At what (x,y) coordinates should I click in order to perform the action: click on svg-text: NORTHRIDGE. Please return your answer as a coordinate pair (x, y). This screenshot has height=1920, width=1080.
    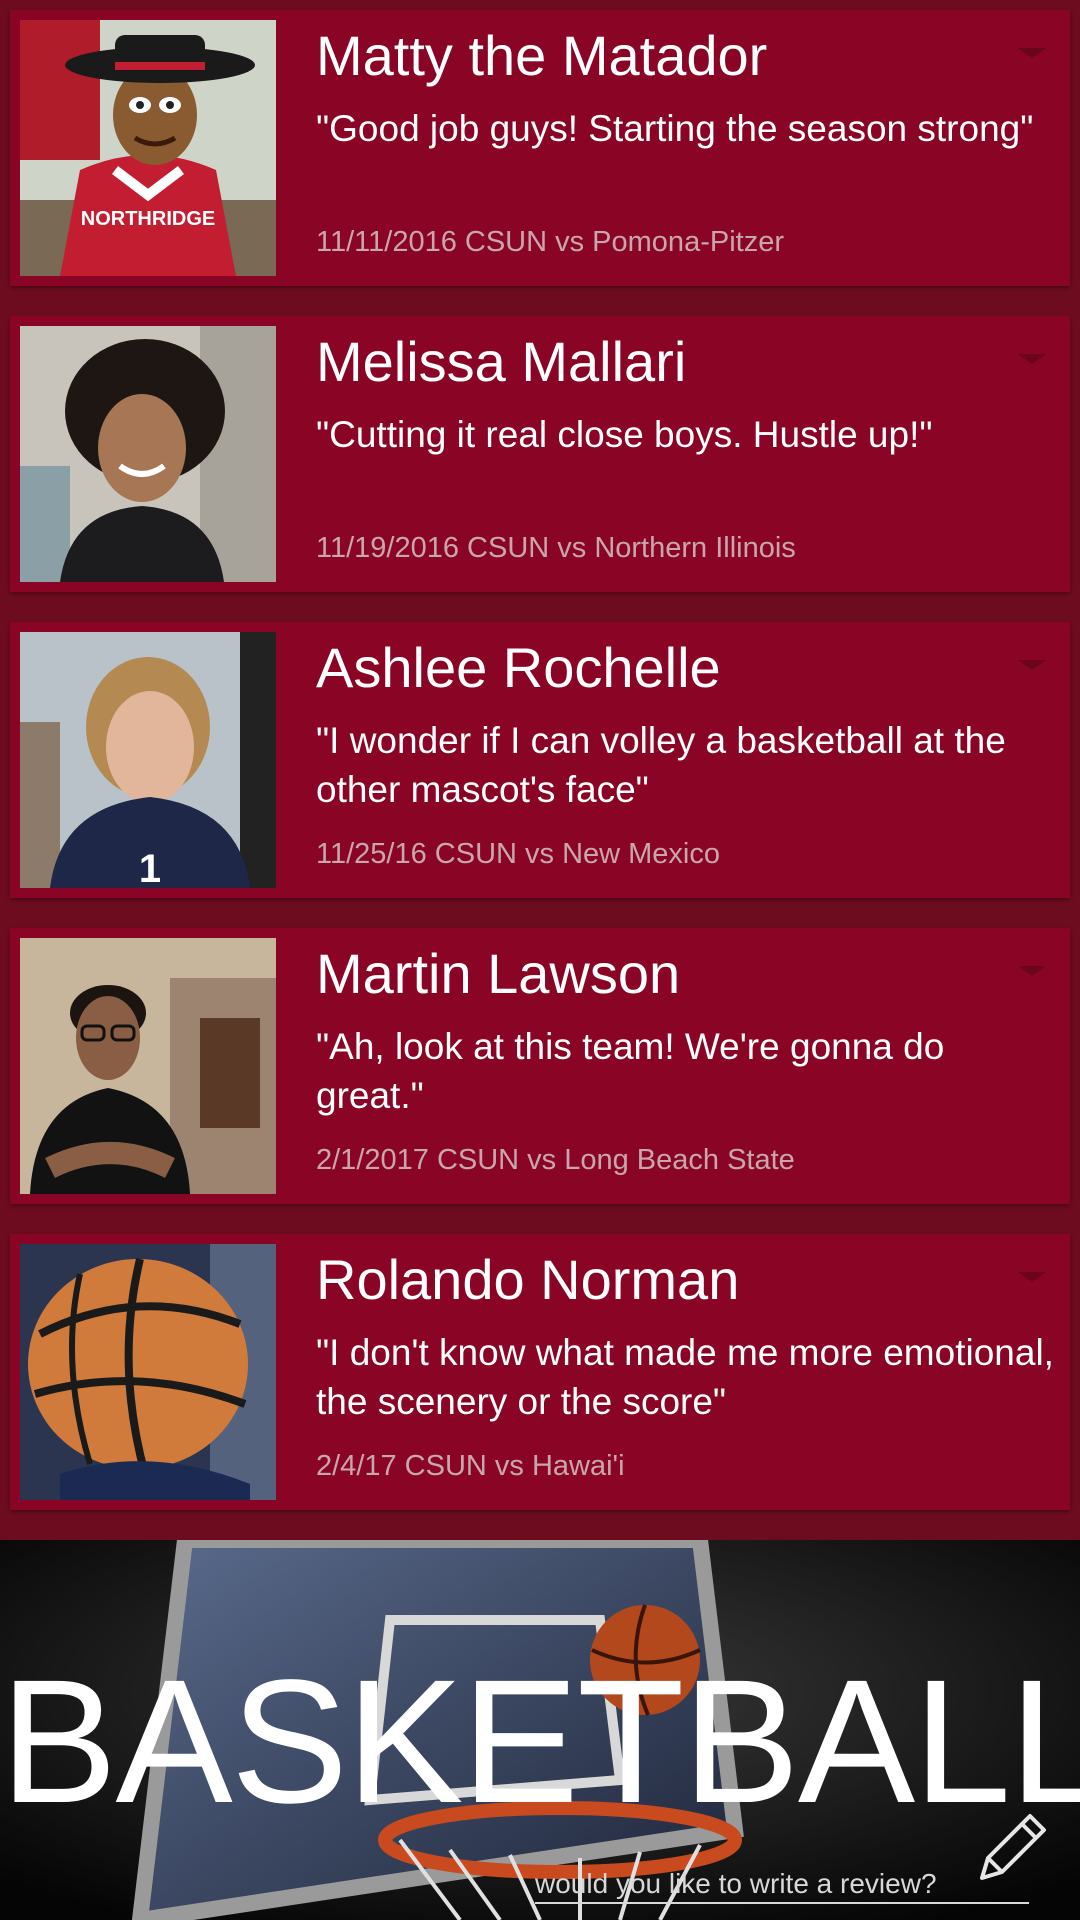
    Looking at the image, I should click on (148, 219).